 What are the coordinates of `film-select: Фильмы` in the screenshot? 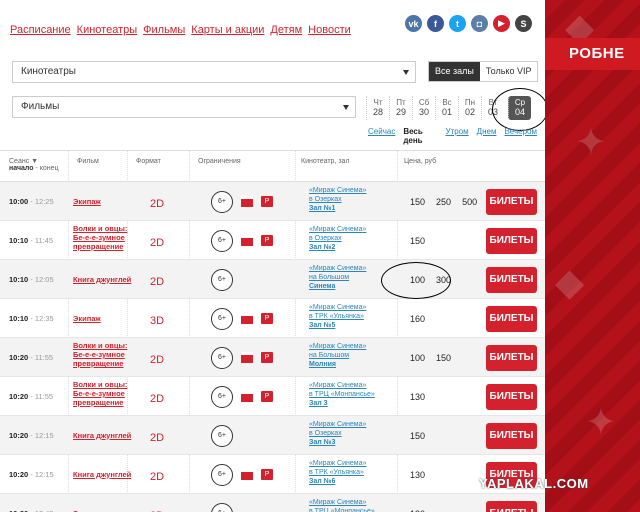 It's located at (184, 107).